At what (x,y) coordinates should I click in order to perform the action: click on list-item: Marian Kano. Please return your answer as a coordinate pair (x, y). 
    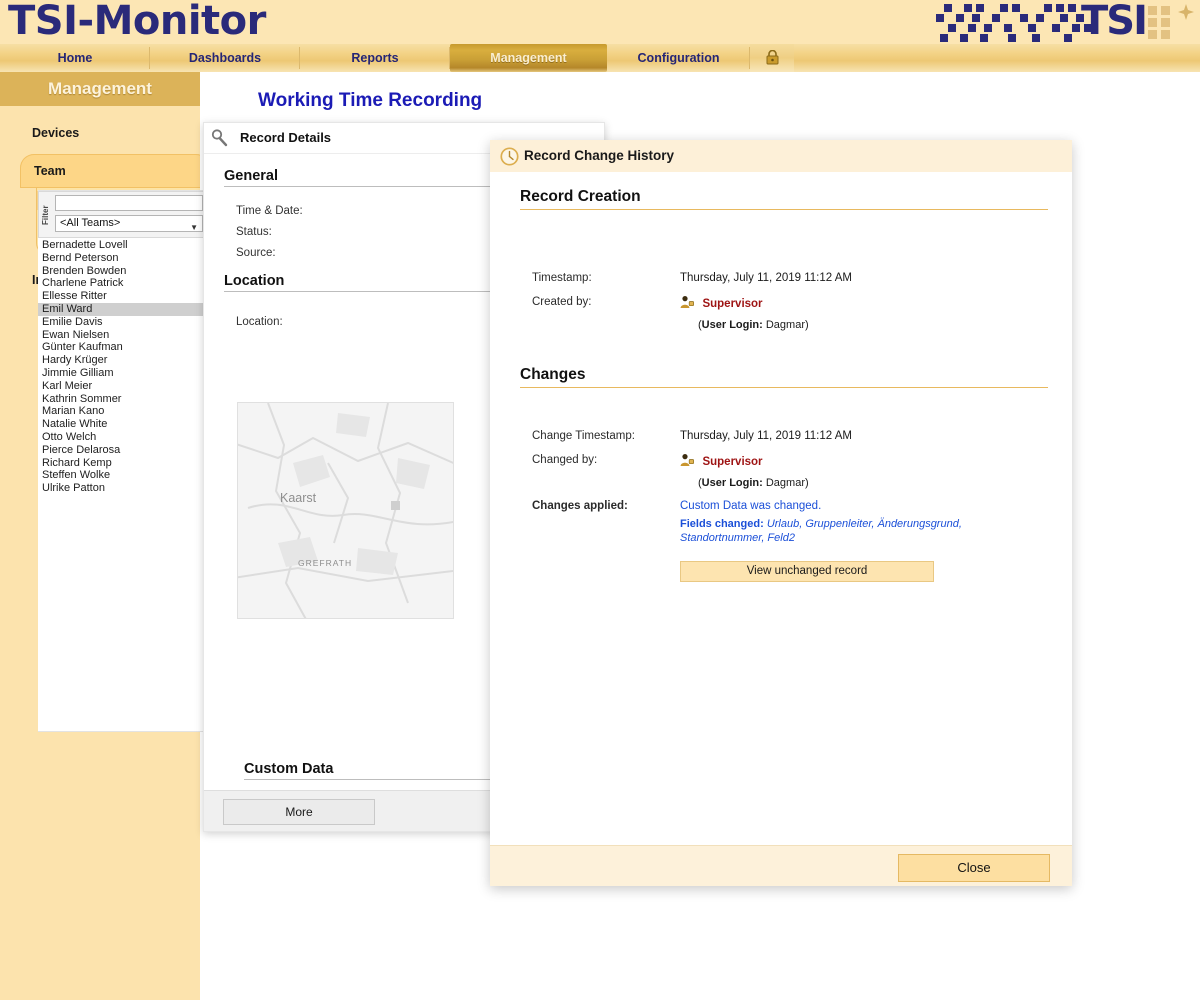
    Looking at the image, I should click on (123, 411).